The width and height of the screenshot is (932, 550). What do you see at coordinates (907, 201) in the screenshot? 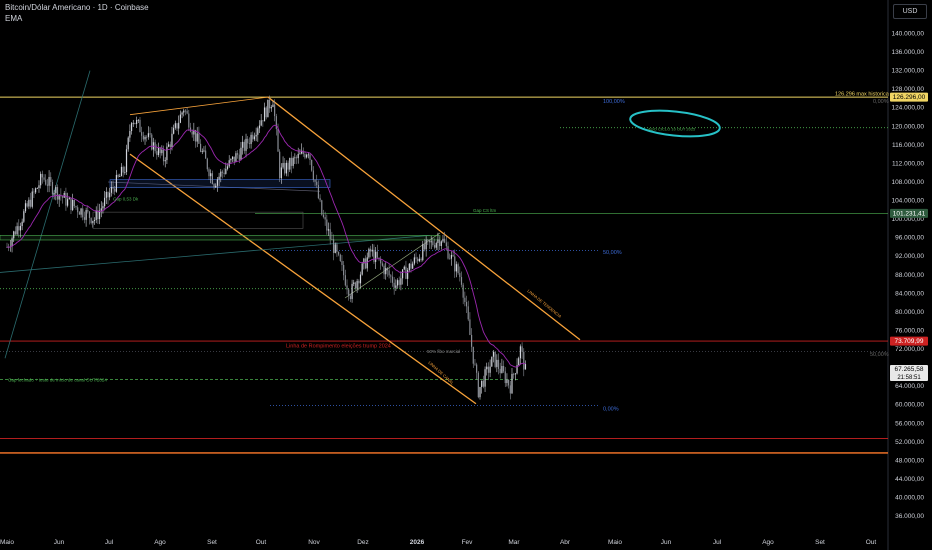
I see `y-tick-label: 104.000,00` at bounding box center [907, 201].